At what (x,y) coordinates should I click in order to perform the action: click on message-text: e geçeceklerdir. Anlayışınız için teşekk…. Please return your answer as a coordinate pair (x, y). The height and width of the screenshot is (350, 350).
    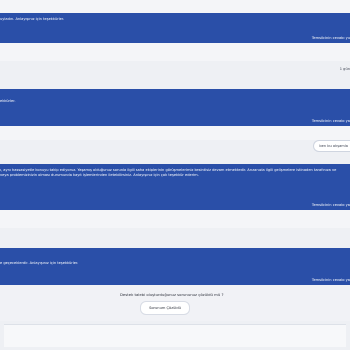
    Looking at the image, I should click on (39, 263).